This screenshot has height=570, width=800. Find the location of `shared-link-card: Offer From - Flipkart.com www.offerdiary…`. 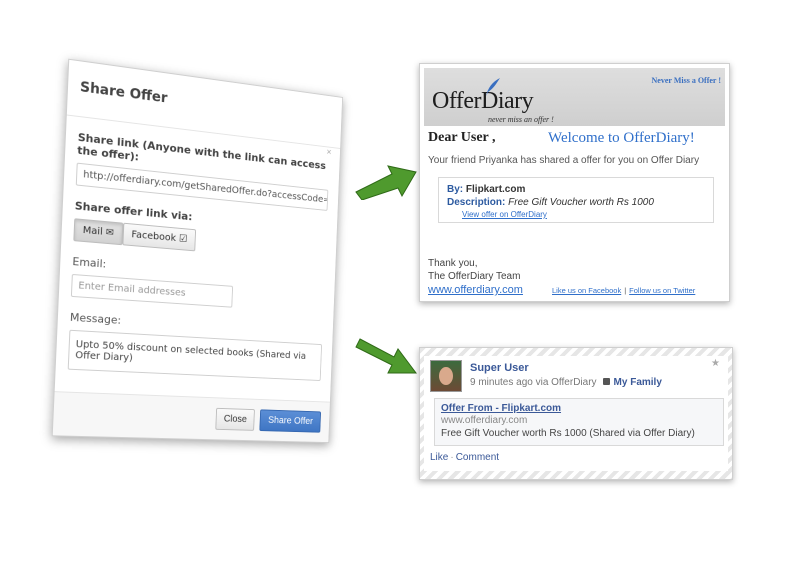

shared-link-card: Offer From - Flipkart.com www.offerdiary… is located at coordinates (579, 422).